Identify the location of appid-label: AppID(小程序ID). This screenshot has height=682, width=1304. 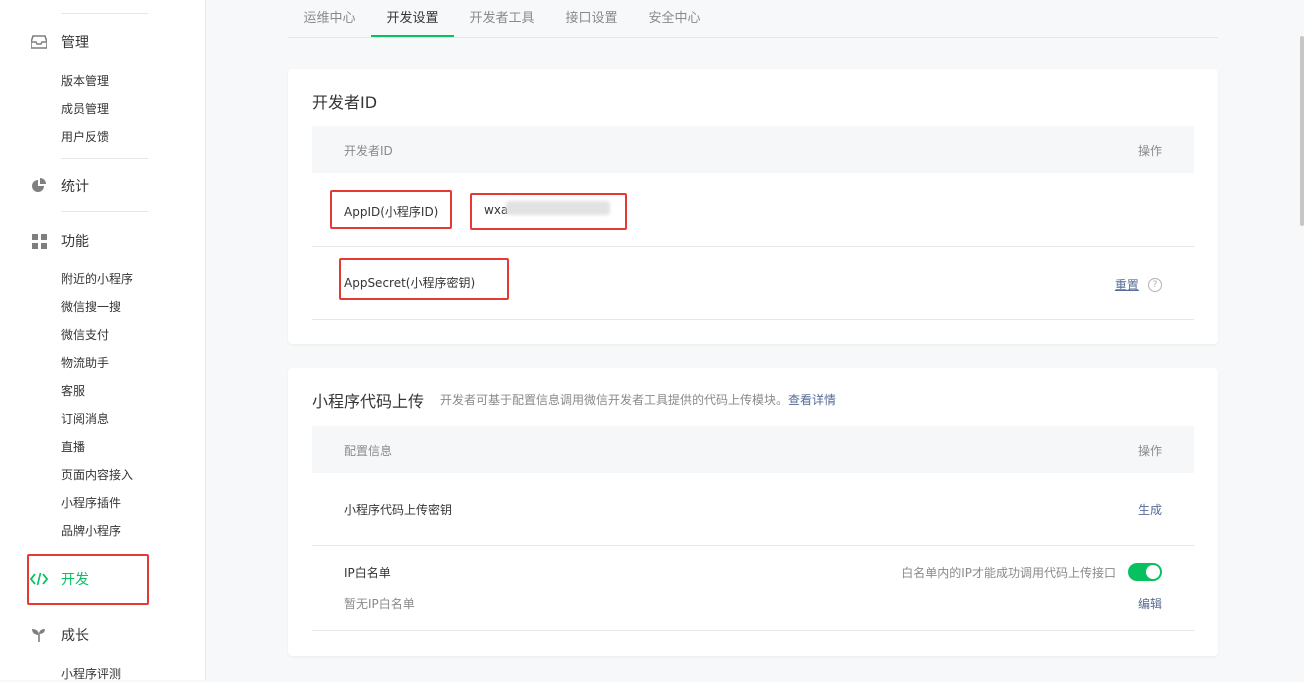
(391, 212).